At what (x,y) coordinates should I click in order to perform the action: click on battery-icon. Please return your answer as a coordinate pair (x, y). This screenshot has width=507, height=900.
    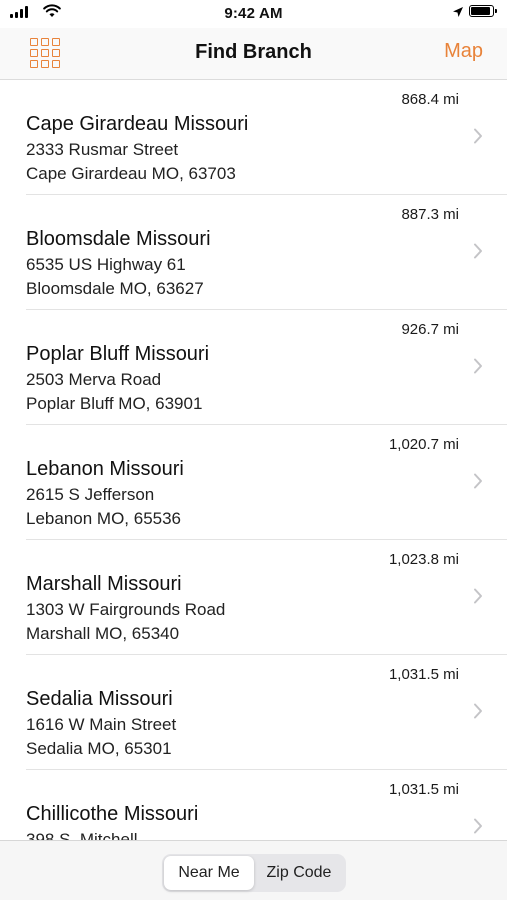
    Looking at the image, I should click on (483, 11).